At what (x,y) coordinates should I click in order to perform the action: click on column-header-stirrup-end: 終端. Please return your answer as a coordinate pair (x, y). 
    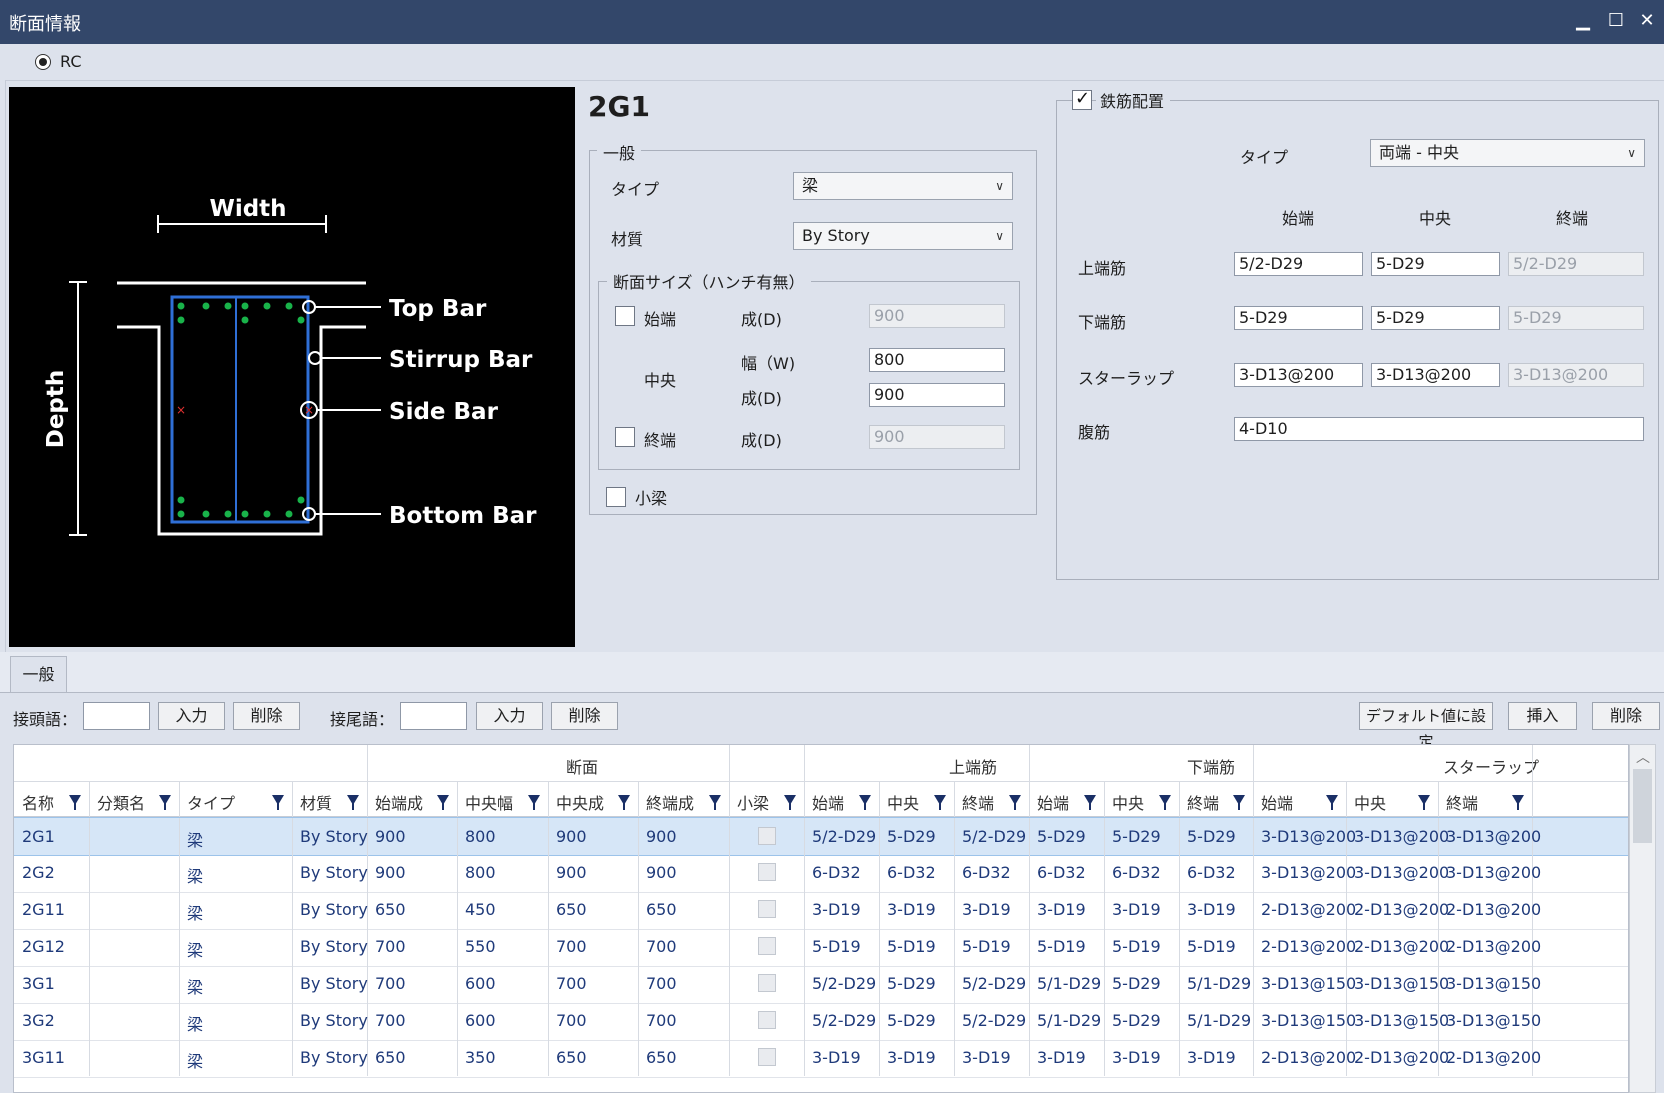
    Looking at the image, I should click on (1462, 802).